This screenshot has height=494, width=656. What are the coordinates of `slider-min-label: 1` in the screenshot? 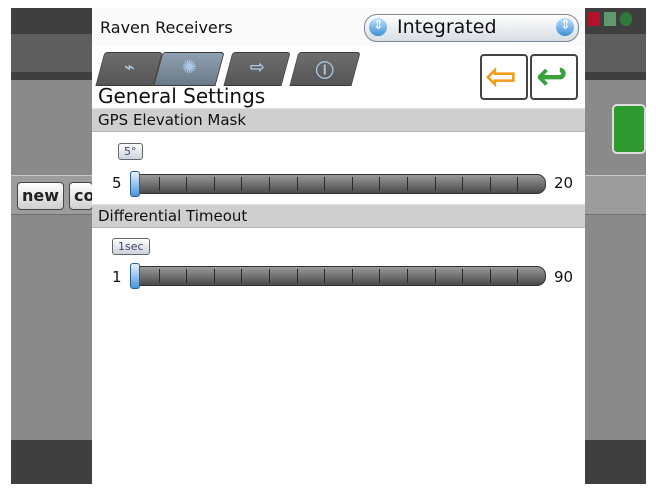 It's located at (117, 277).